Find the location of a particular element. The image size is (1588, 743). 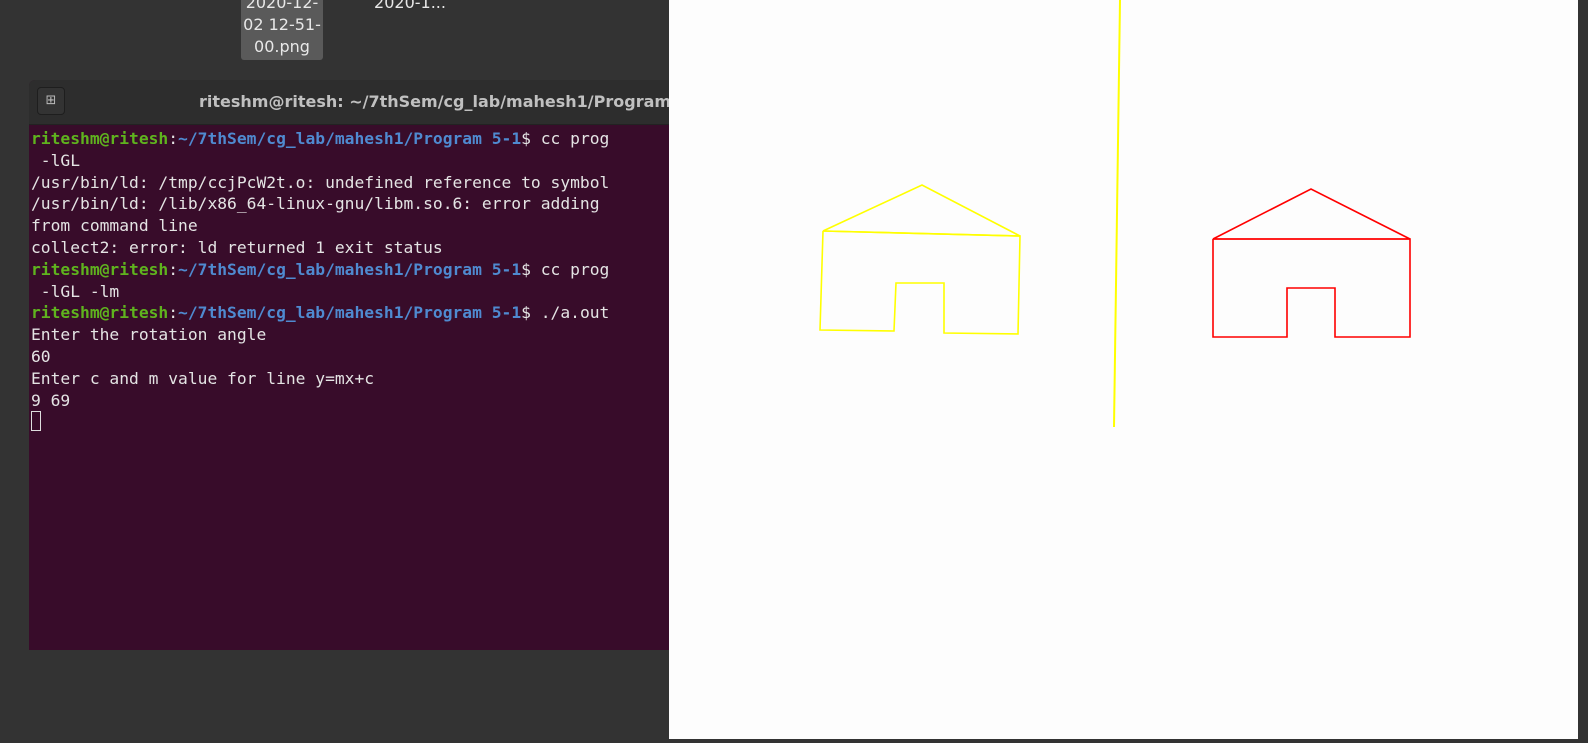

file-label: 2020-12- is located at coordinates (282, 6).